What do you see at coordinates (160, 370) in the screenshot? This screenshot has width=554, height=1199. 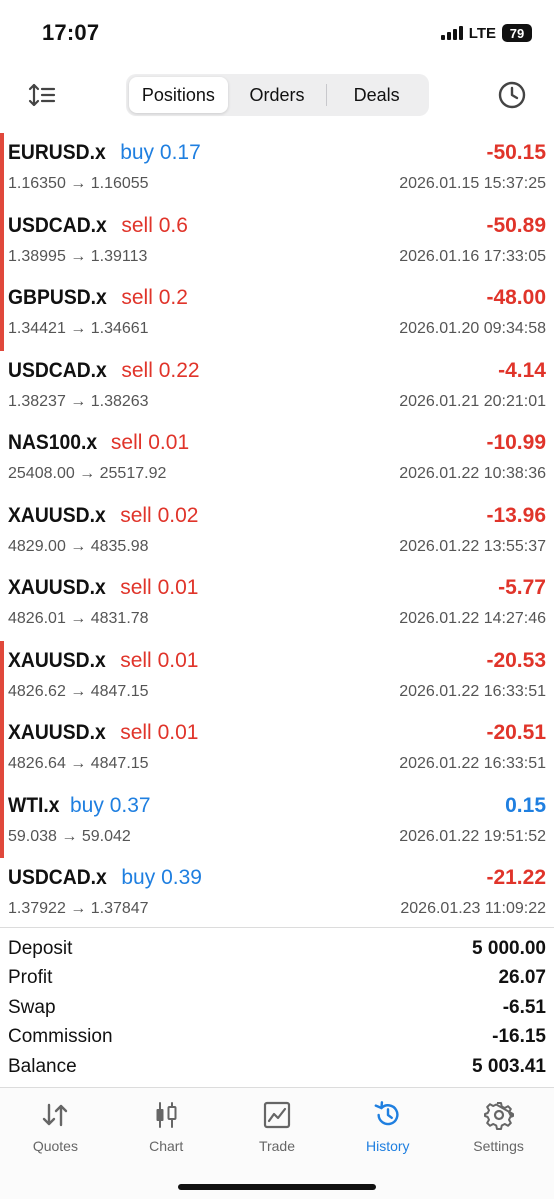 I see `direction: sell 0.22` at bounding box center [160, 370].